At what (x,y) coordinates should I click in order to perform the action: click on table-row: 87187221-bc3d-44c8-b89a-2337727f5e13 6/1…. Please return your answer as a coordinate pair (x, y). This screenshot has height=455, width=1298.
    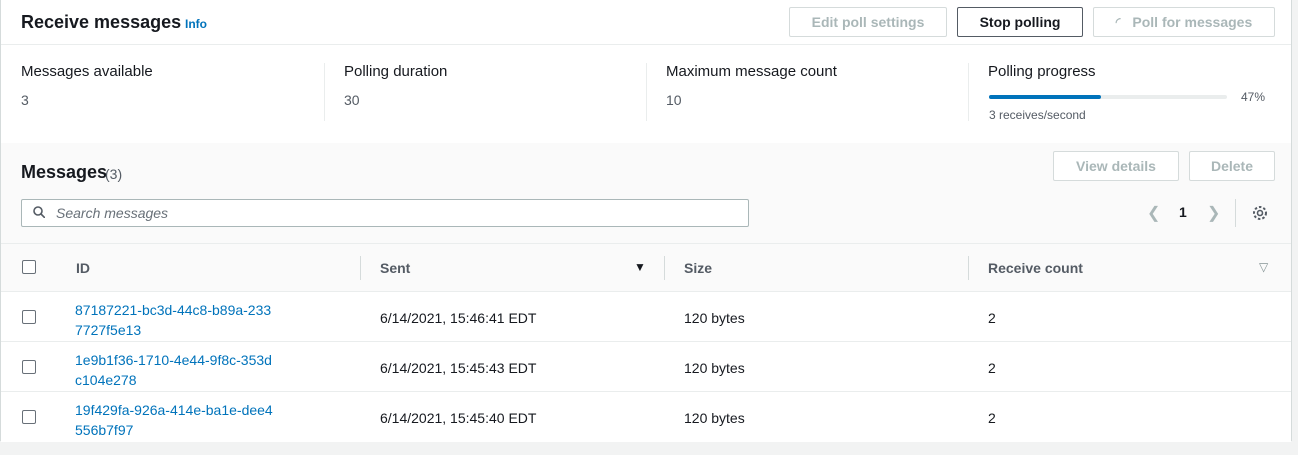
    Looking at the image, I should click on (646, 317).